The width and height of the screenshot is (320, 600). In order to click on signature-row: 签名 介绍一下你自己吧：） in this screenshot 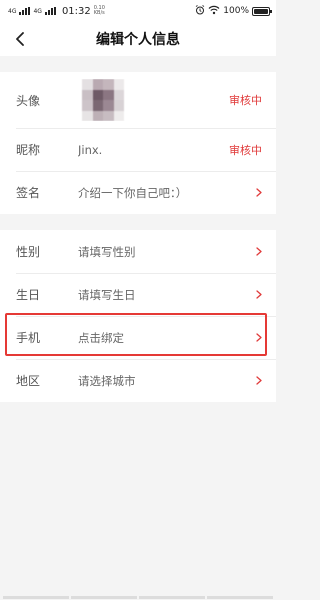, I will do `click(138, 192)`.